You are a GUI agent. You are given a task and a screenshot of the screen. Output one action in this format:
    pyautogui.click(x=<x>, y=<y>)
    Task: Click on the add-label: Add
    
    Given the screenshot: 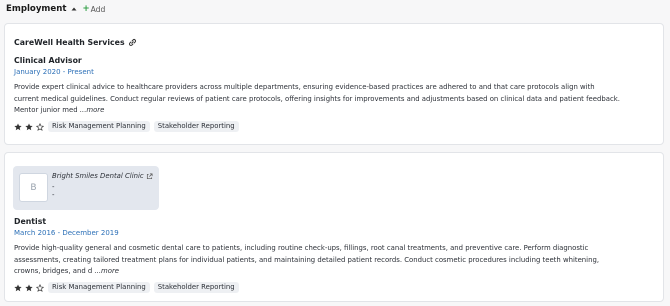 What is the action you would take?
    pyautogui.click(x=98, y=9)
    